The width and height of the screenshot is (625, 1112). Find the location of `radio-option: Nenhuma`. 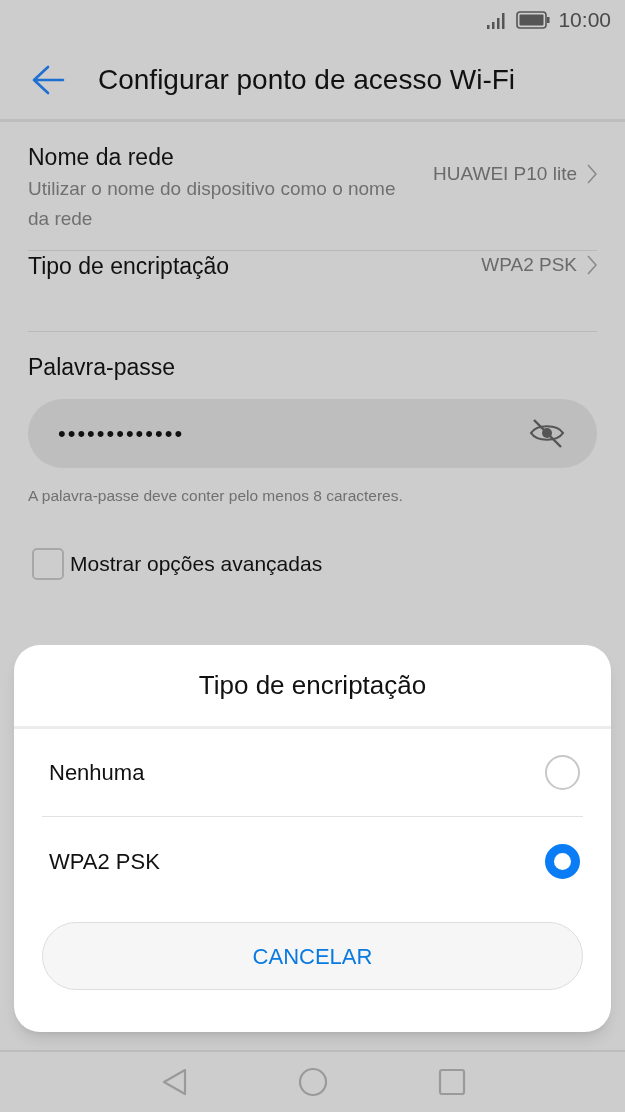

radio-option: Nenhuma is located at coordinates (312, 773).